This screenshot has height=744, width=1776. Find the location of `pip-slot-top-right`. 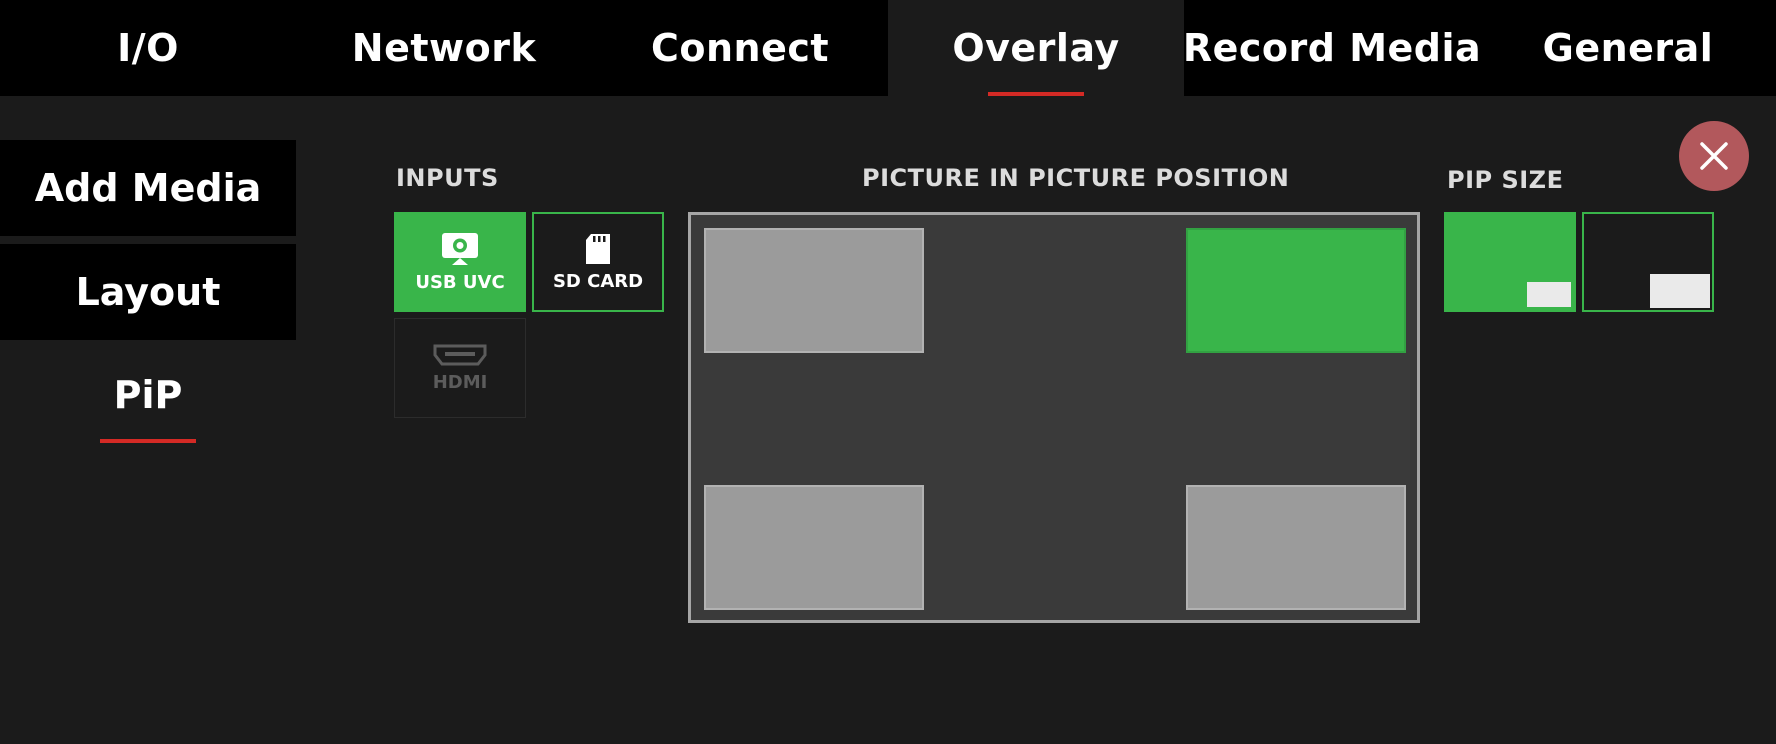

pip-slot-top-right is located at coordinates (1296, 290).